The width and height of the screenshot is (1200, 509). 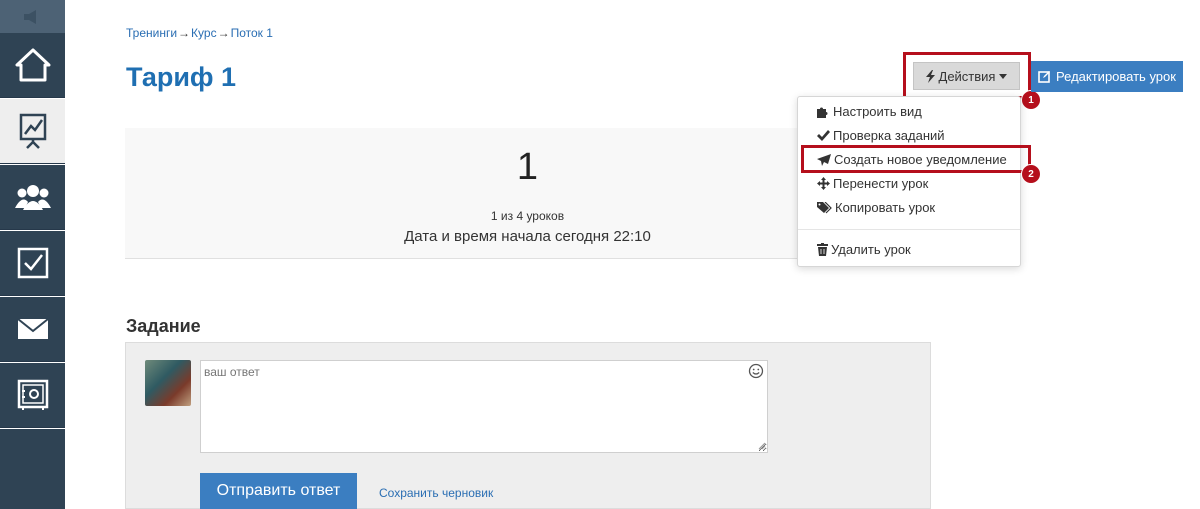 I want to click on sidebar-item-home, so click(x=32, y=65).